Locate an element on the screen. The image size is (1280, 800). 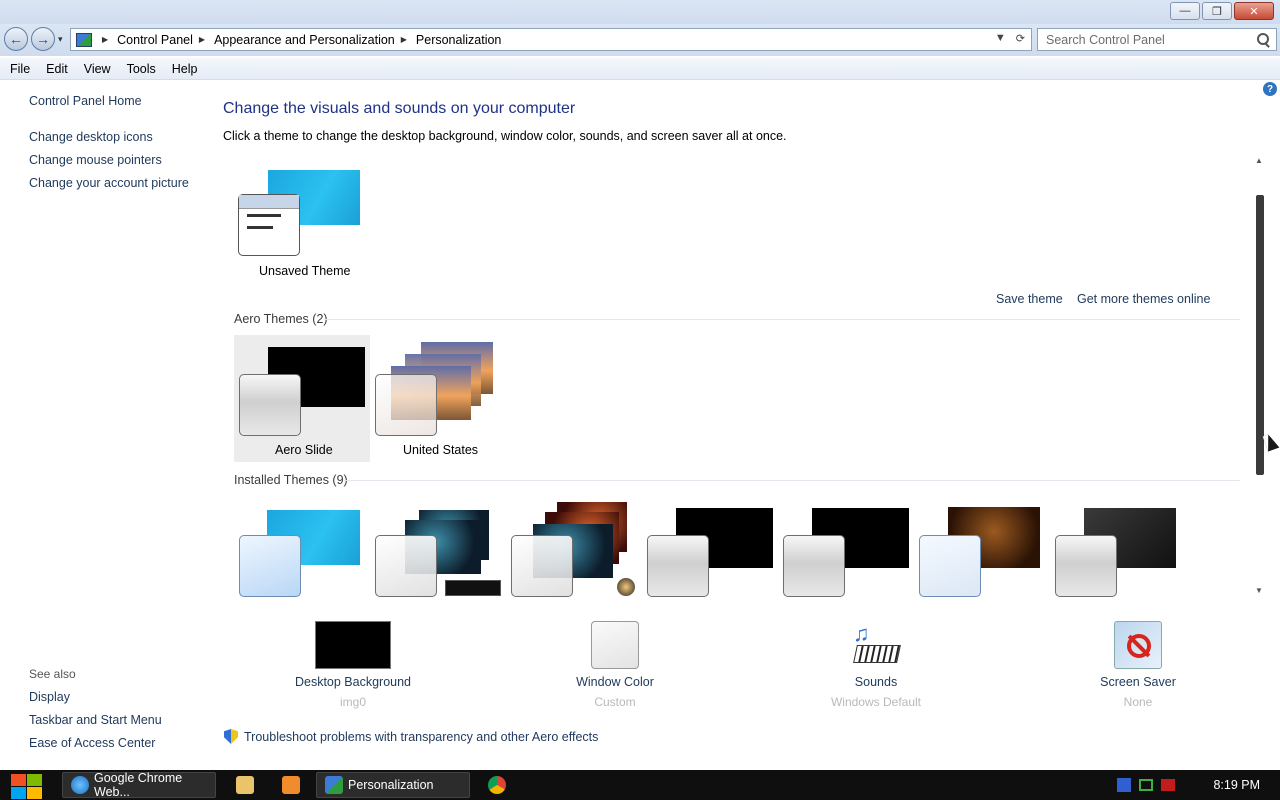
refresh-icon: ⟳ is located at coordinates (1020, 38).